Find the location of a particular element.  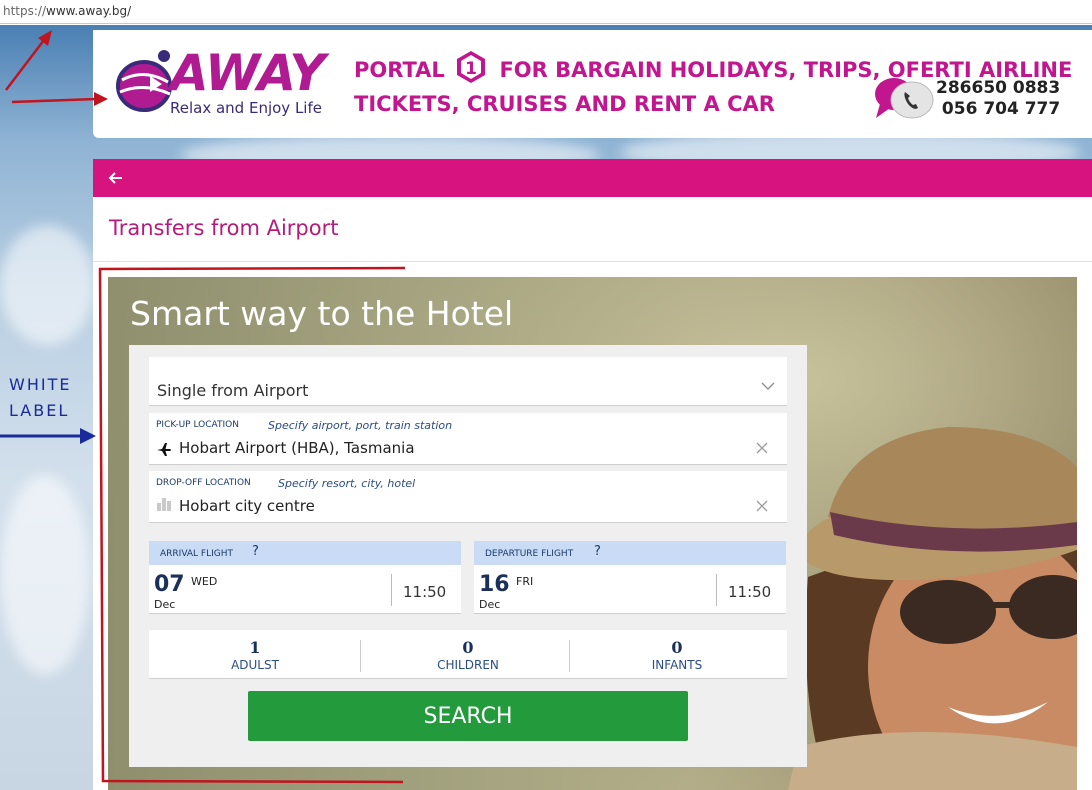

logo-tagline: Relax and Enjoy Life is located at coordinates (246, 108).